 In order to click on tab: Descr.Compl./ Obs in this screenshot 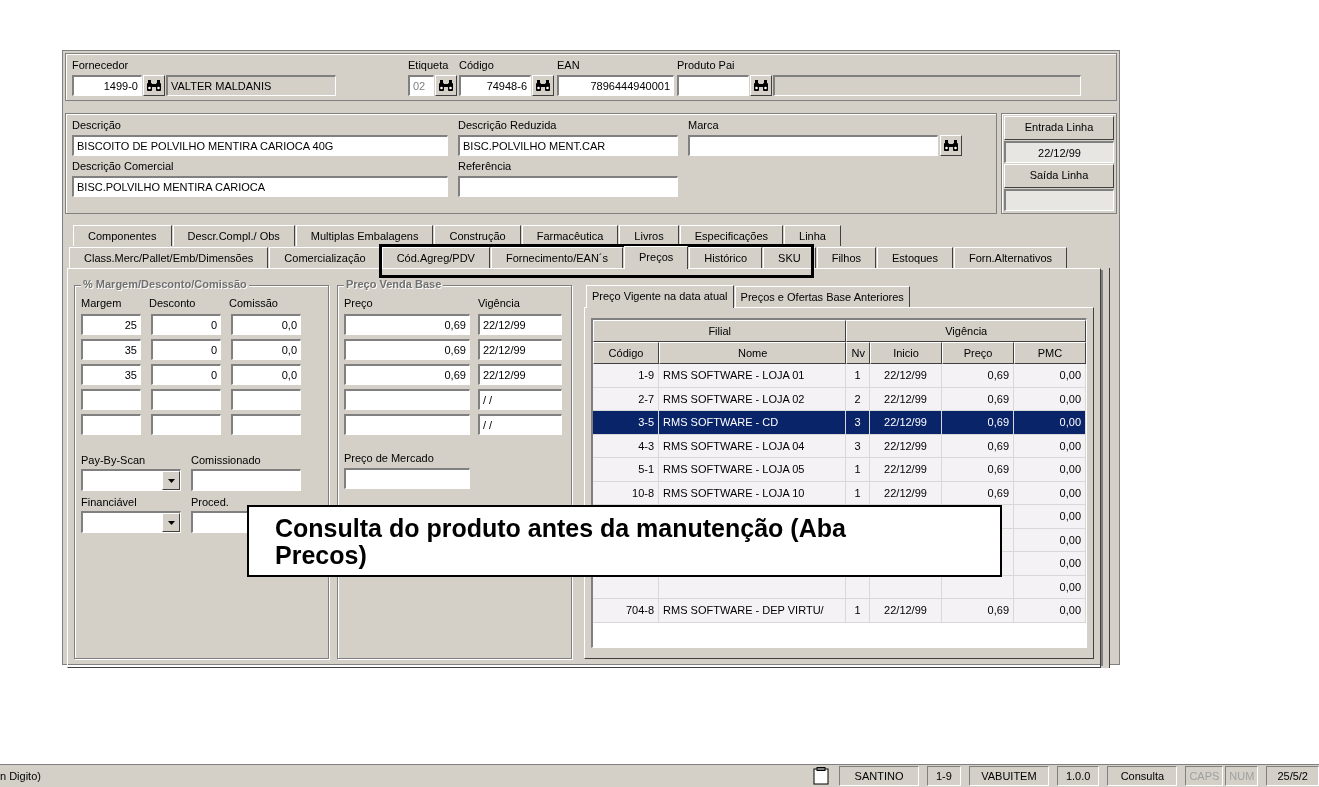, I will do `click(233, 235)`.